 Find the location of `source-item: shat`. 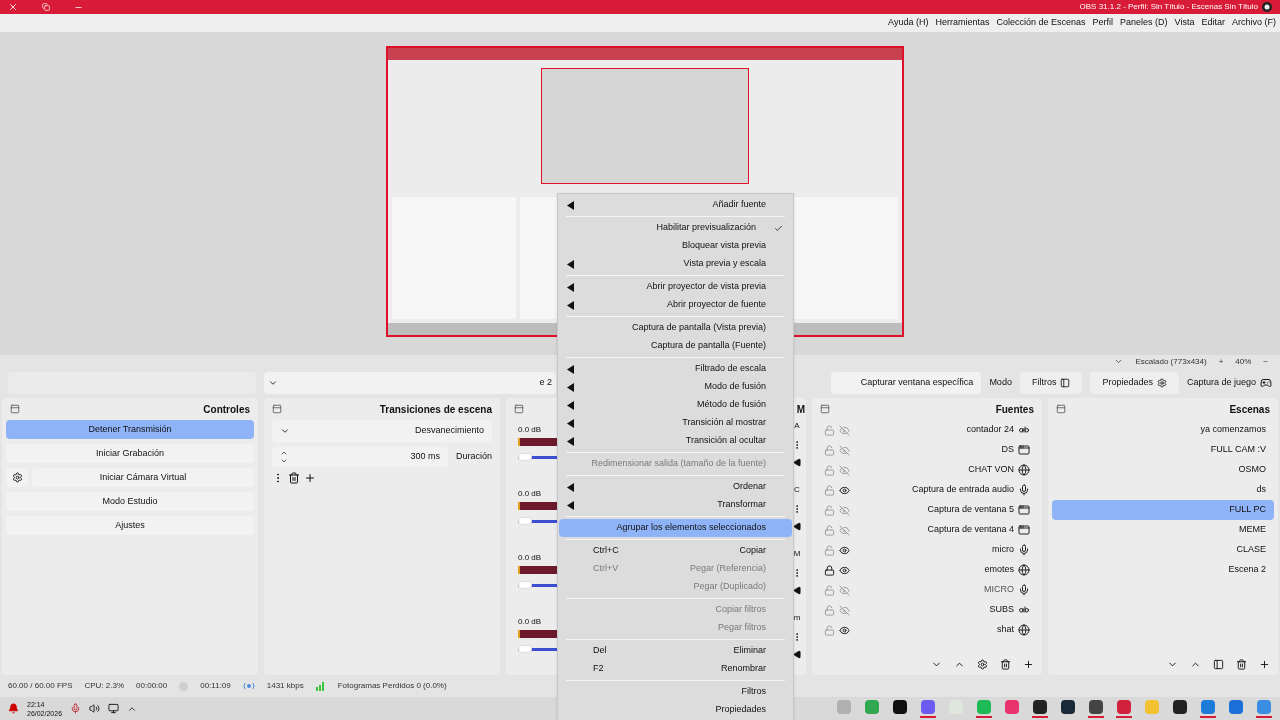

source-item: shat is located at coordinates (927, 630).